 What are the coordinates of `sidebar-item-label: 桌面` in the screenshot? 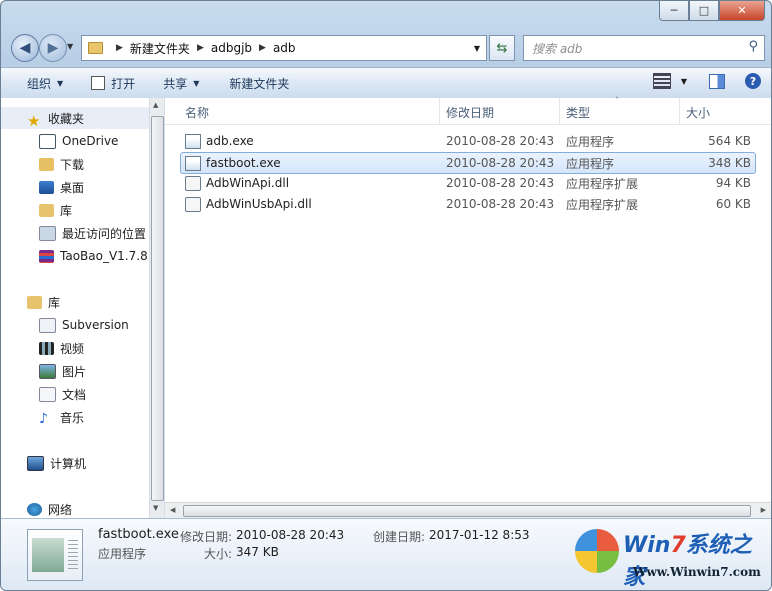 It's located at (72, 187).